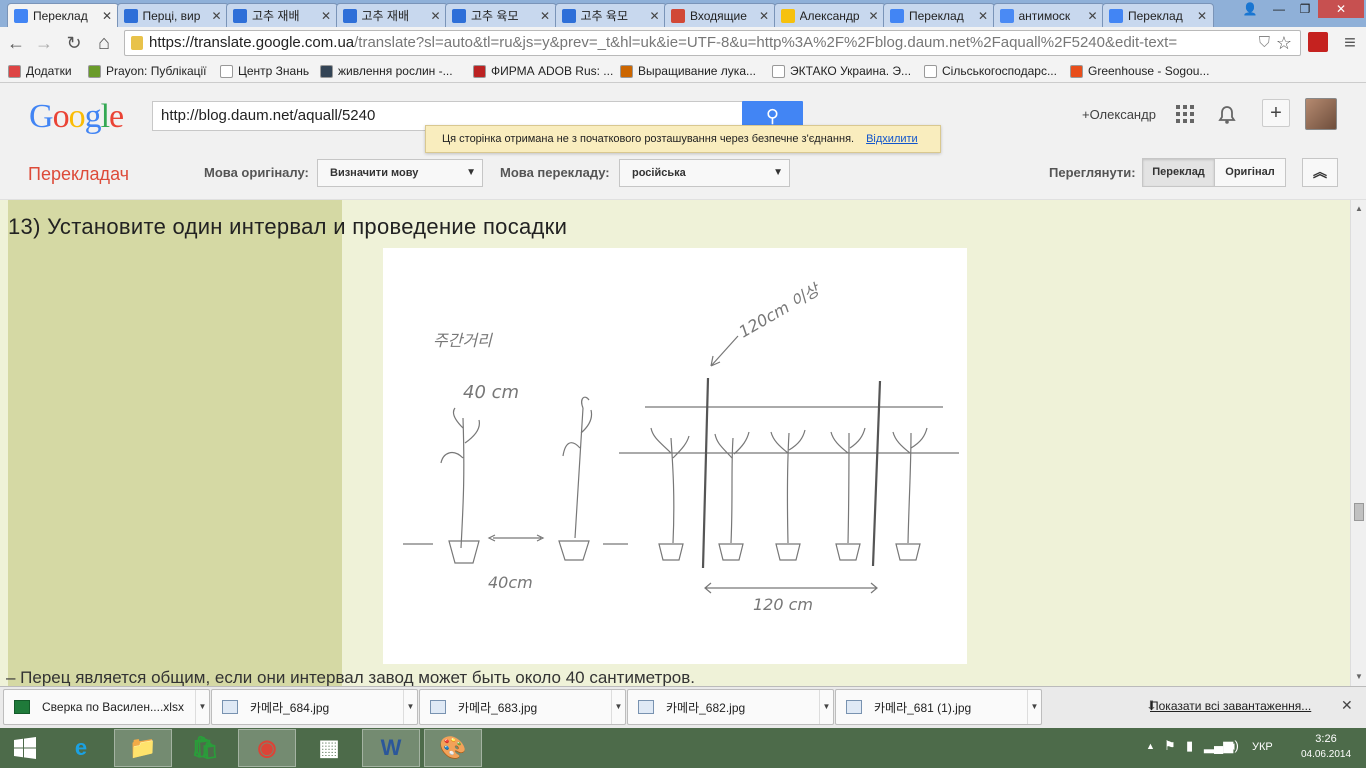 The image size is (1366, 768). Describe the element at coordinates (646, 707) in the screenshot. I see `image-file-icon` at that location.